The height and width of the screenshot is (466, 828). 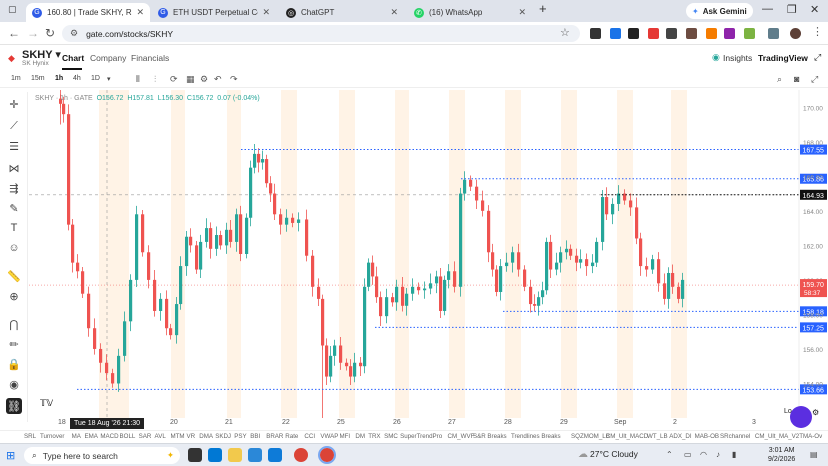 I want to click on profile-avatar, so click(x=795, y=33).